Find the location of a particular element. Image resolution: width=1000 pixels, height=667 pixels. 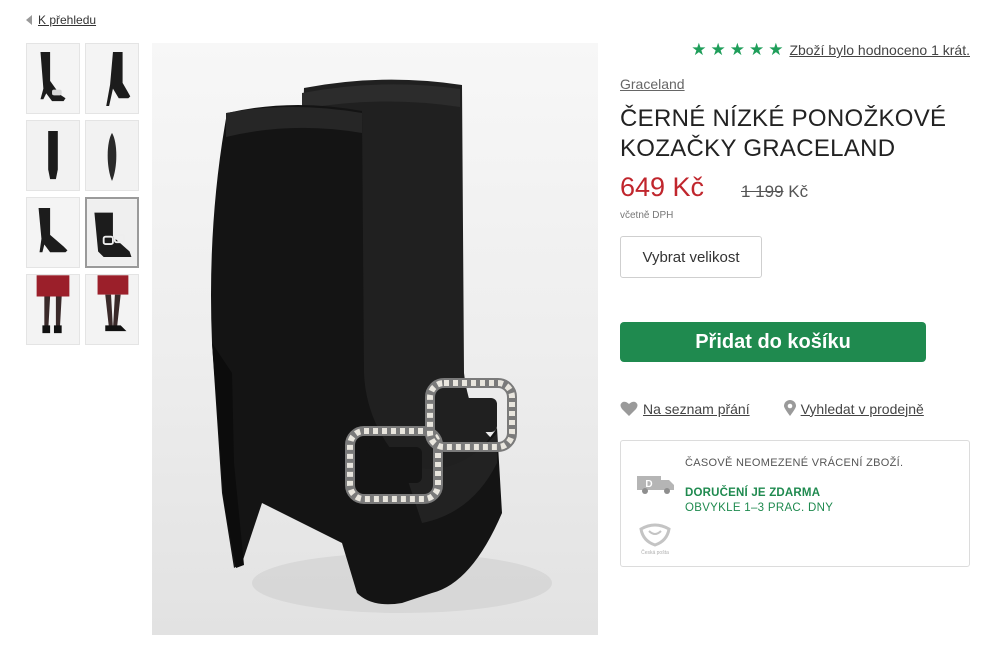

current-price: 649 Kč is located at coordinates (662, 187).